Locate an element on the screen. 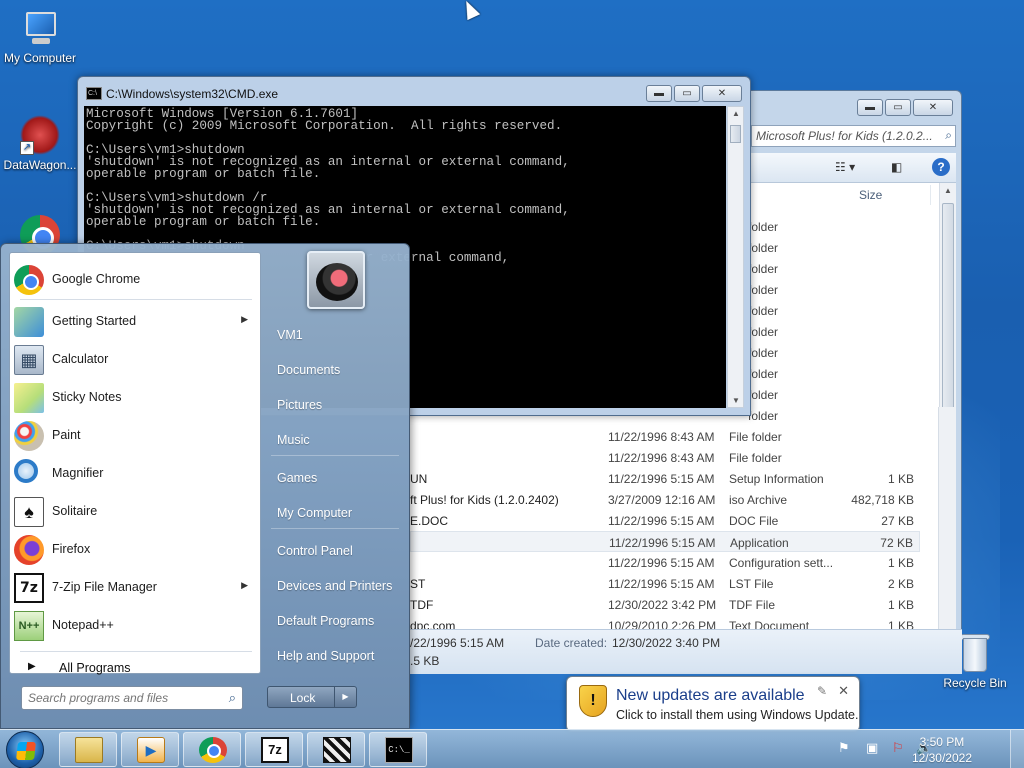 The width and height of the screenshot is (1024, 768). file-type: File folder is located at coordinates (755, 437).